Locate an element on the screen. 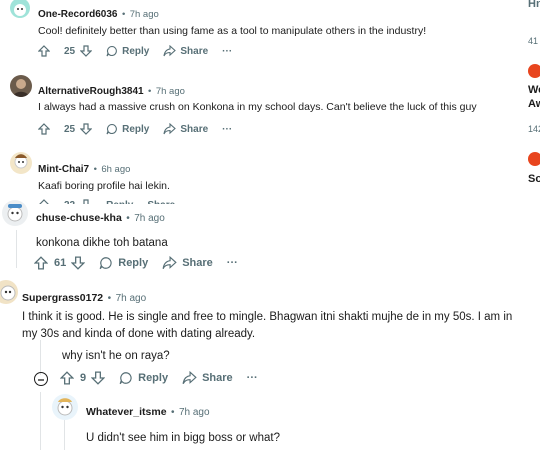 Image resolution: width=540 pixels, height=450 pixels. comment-header: Whatever_itsme • 7h ago is located at coordinates (148, 411).